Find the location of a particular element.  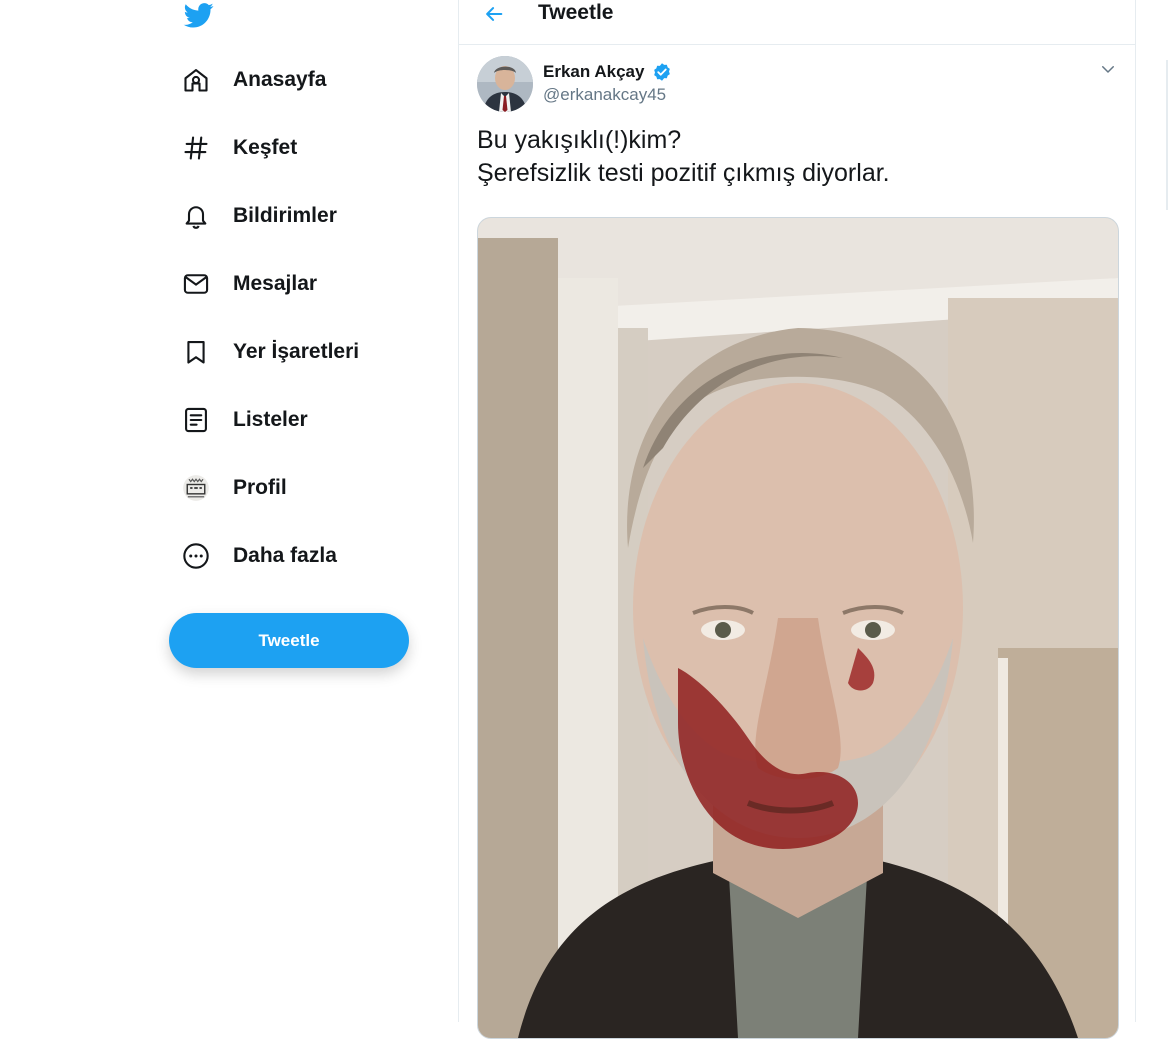

nav-item-more: Daha fazla is located at coordinates (252, 556).